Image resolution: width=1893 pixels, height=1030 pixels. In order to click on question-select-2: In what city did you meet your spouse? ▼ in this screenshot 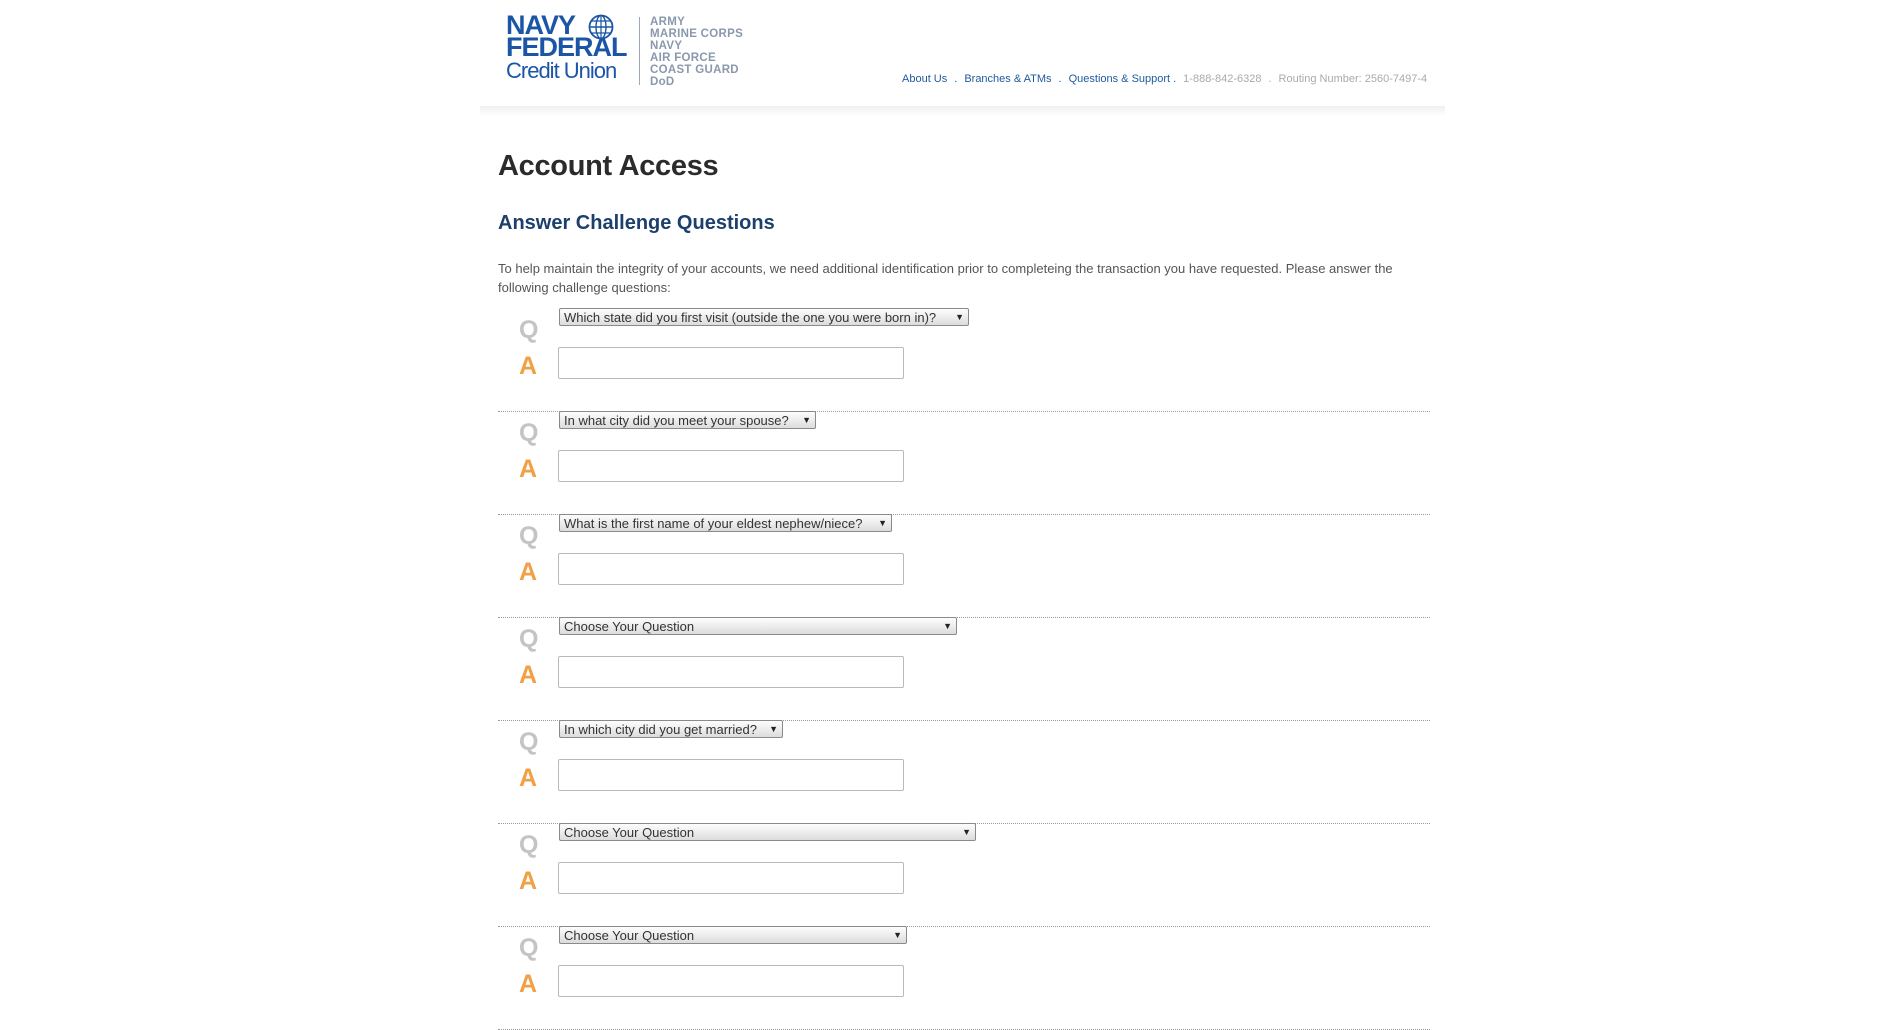, I will do `click(687, 420)`.